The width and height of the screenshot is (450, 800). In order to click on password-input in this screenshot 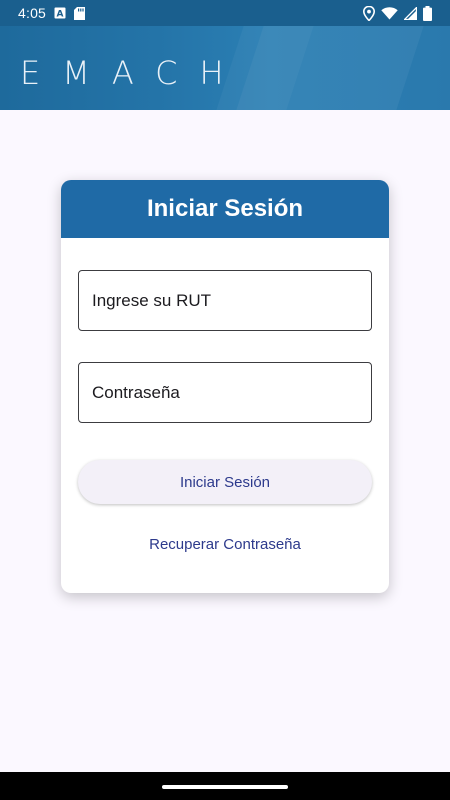, I will do `click(231, 392)`.